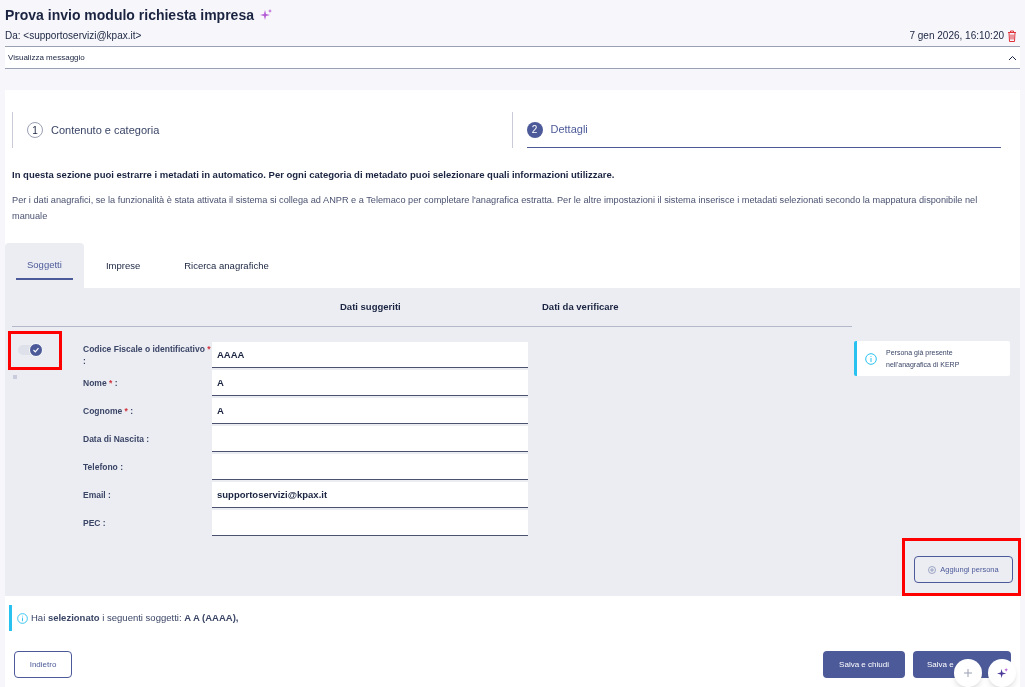 The image size is (1025, 687). Describe the element at coordinates (117, 439) in the screenshot. I see `field-label: Data di Nascita :` at that location.